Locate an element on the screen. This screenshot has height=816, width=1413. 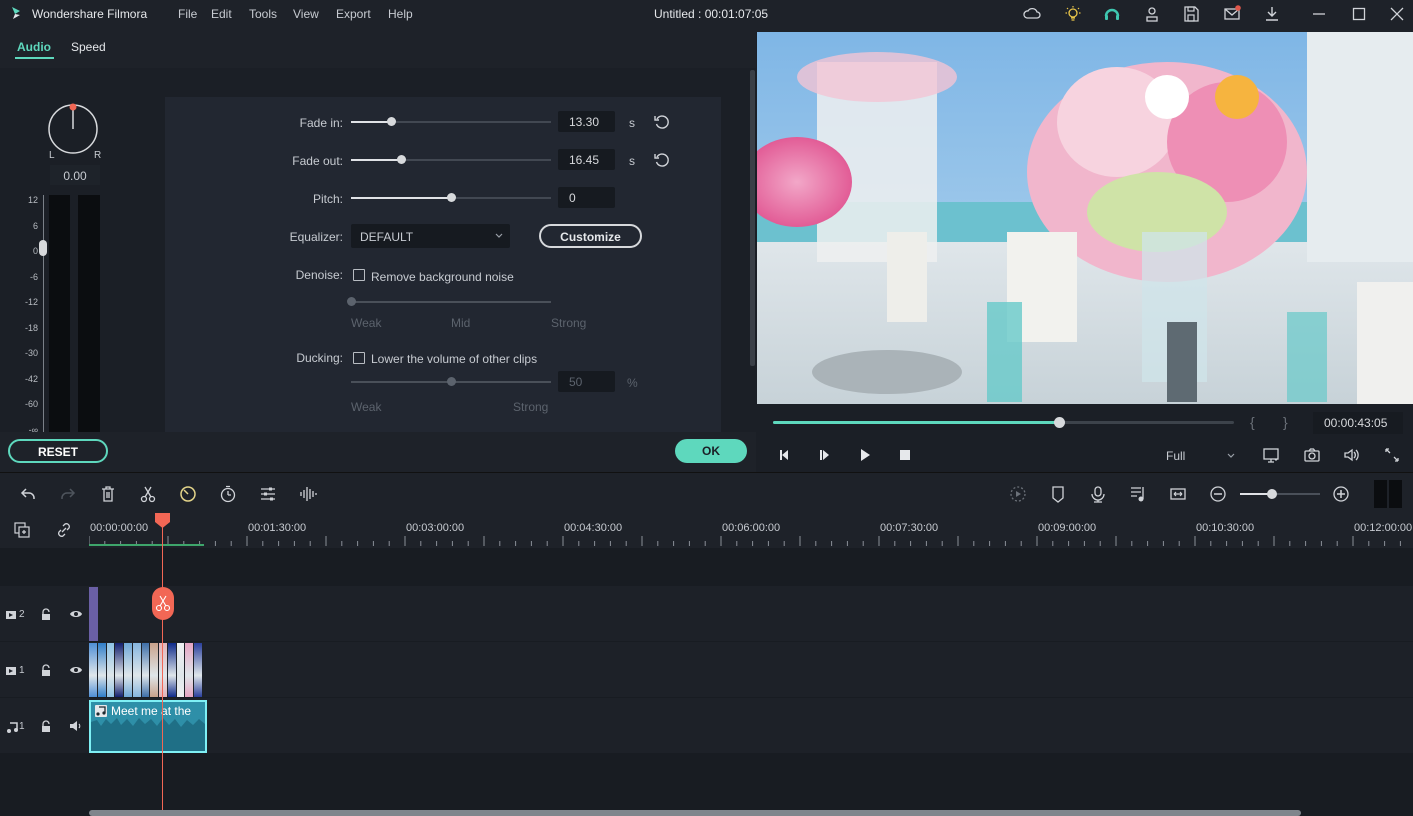
customize-button: Customize is located at coordinates (590, 236).